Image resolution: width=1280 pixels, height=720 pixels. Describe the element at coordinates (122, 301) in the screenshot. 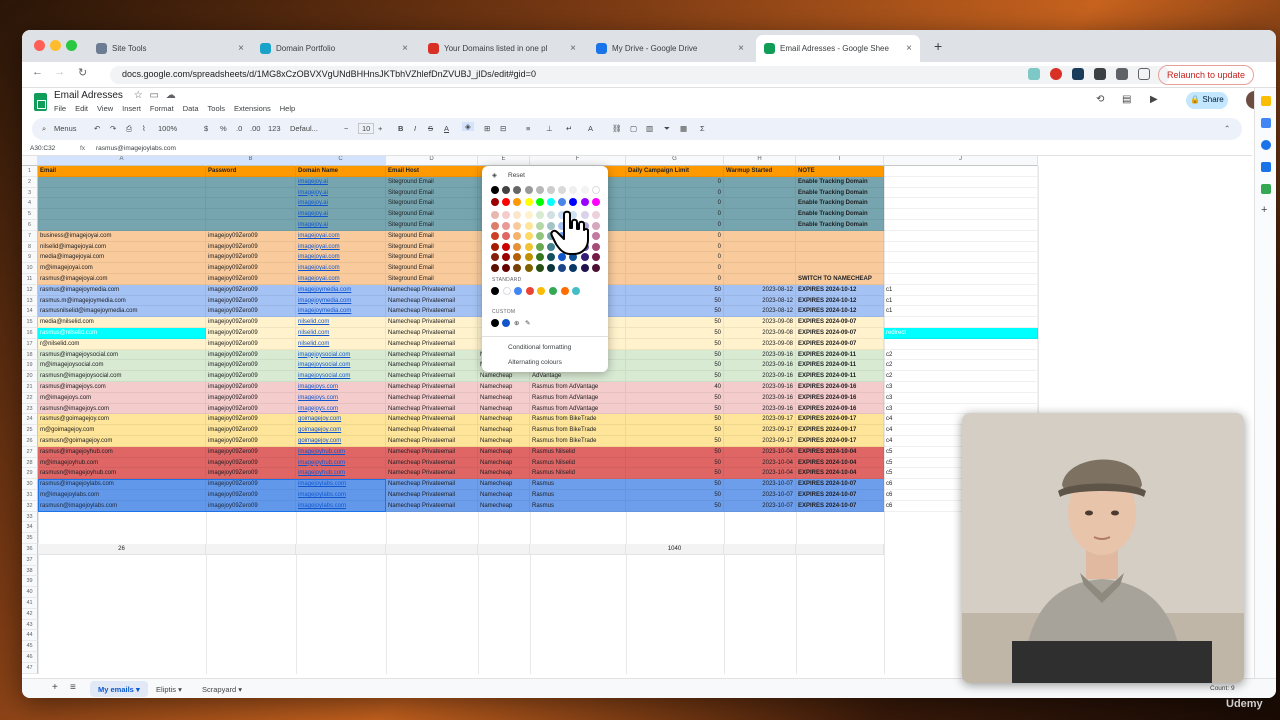

I see `grid-cell: rasmus.m@imagejoymedia.com` at that location.